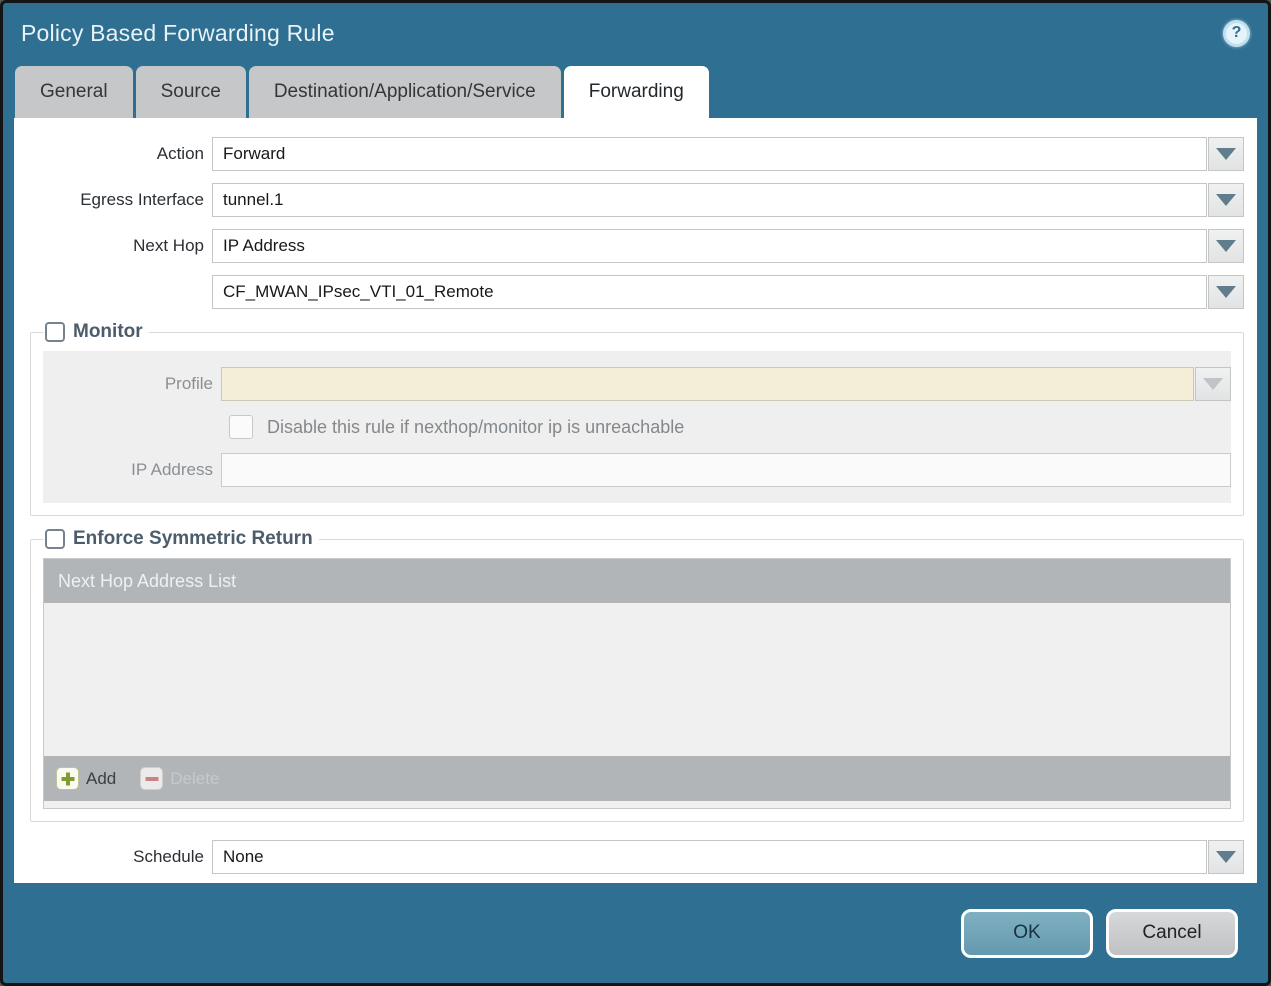  I want to click on enforce-symmetric-return-legend: Enforce Symmetric Return, so click(181, 539).